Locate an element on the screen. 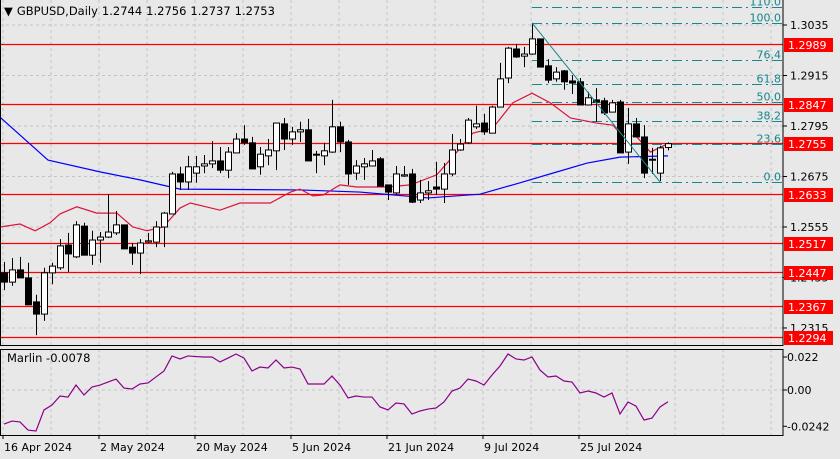 The height and width of the screenshot is (459, 840). date-axis-label: 20 May 2024 is located at coordinates (232, 447).